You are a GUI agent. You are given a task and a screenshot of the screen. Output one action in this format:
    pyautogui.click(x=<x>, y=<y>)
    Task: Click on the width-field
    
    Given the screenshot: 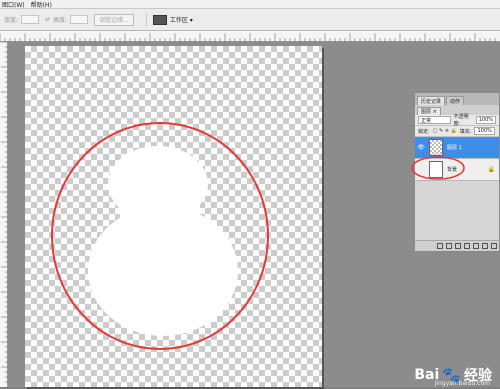 What is the action you would take?
    pyautogui.click(x=30, y=19)
    